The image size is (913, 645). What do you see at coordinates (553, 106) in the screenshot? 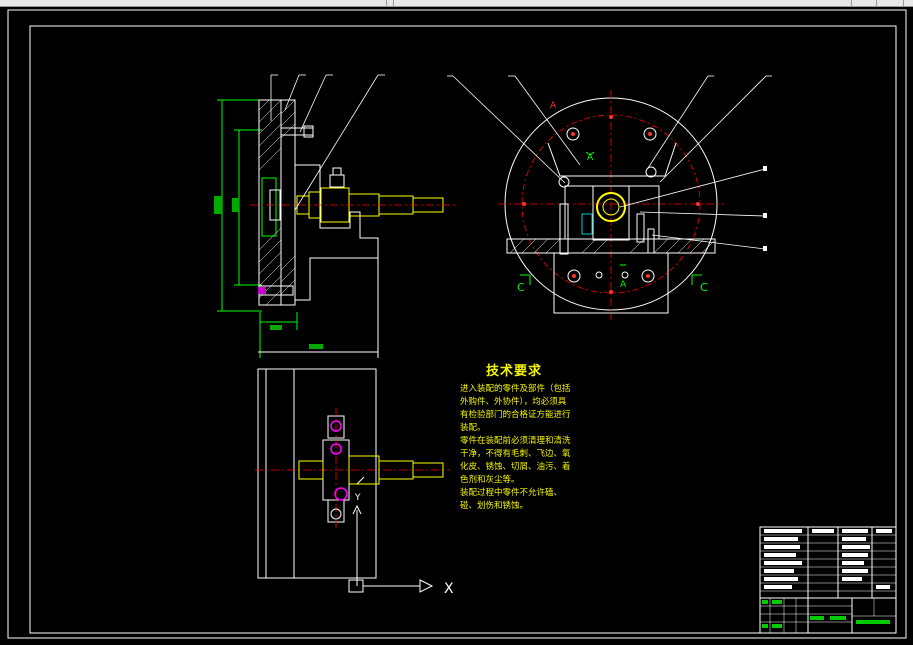
I see `section-label-a-top: A` at bounding box center [553, 106].